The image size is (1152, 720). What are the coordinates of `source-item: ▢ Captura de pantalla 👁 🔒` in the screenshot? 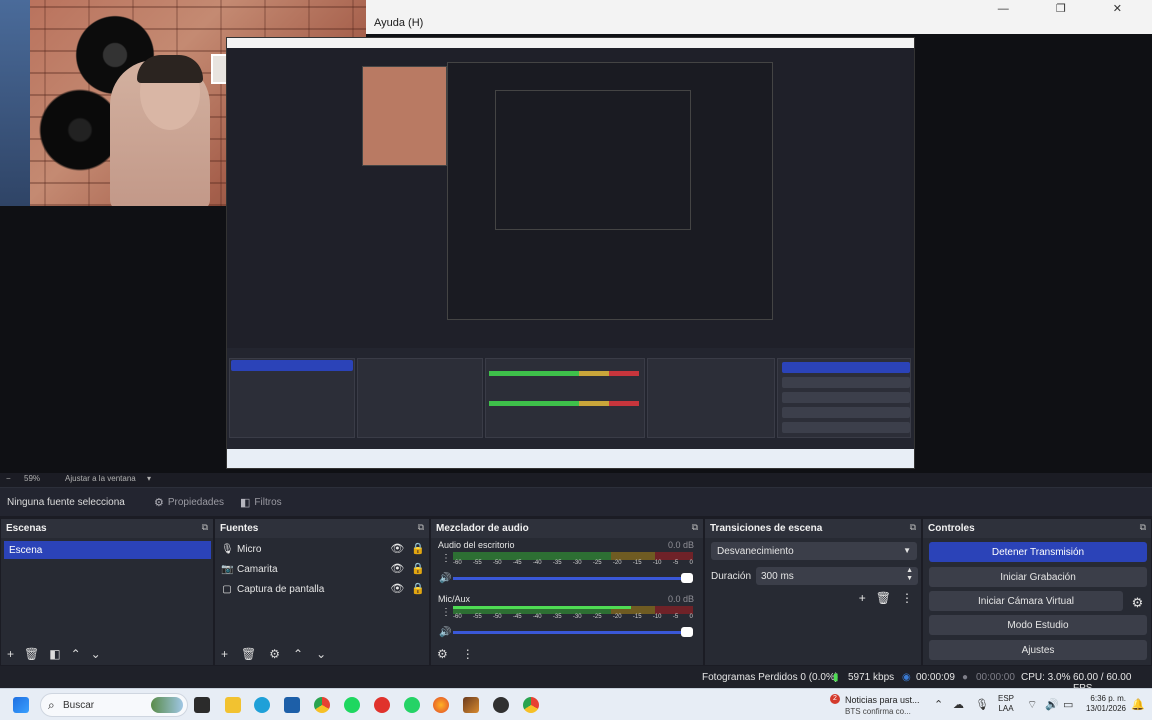 It's located at (323, 589).